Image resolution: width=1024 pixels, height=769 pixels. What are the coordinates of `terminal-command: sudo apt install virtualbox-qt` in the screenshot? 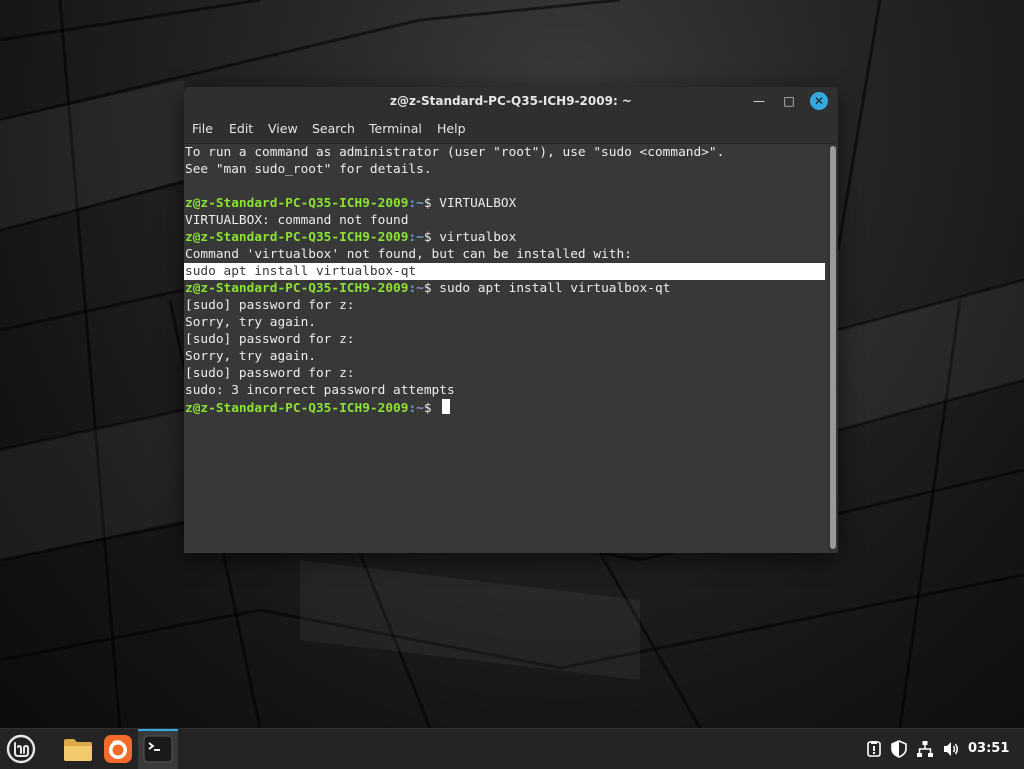 It's located at (555, 288).